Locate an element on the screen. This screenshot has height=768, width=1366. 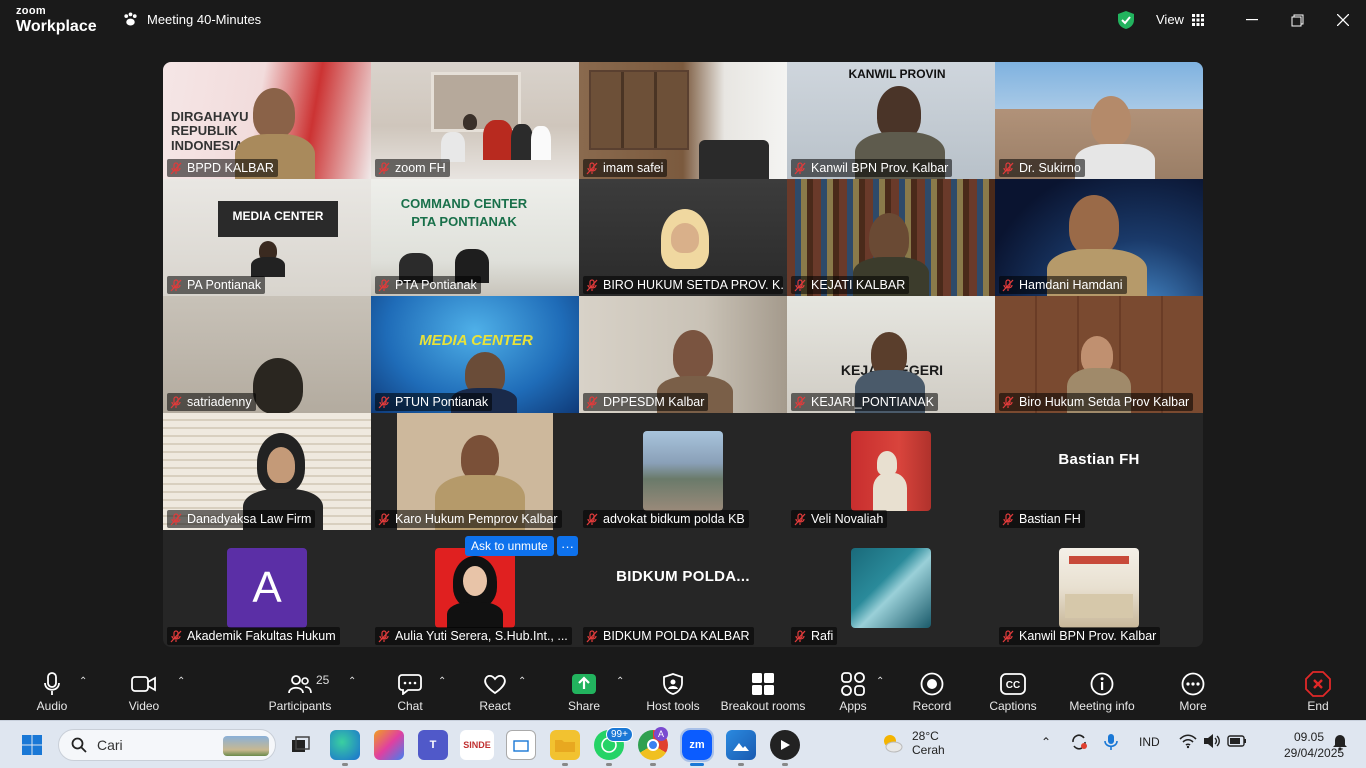
weather-widget: 28°C Cerah is located at coordinates (912, 743).